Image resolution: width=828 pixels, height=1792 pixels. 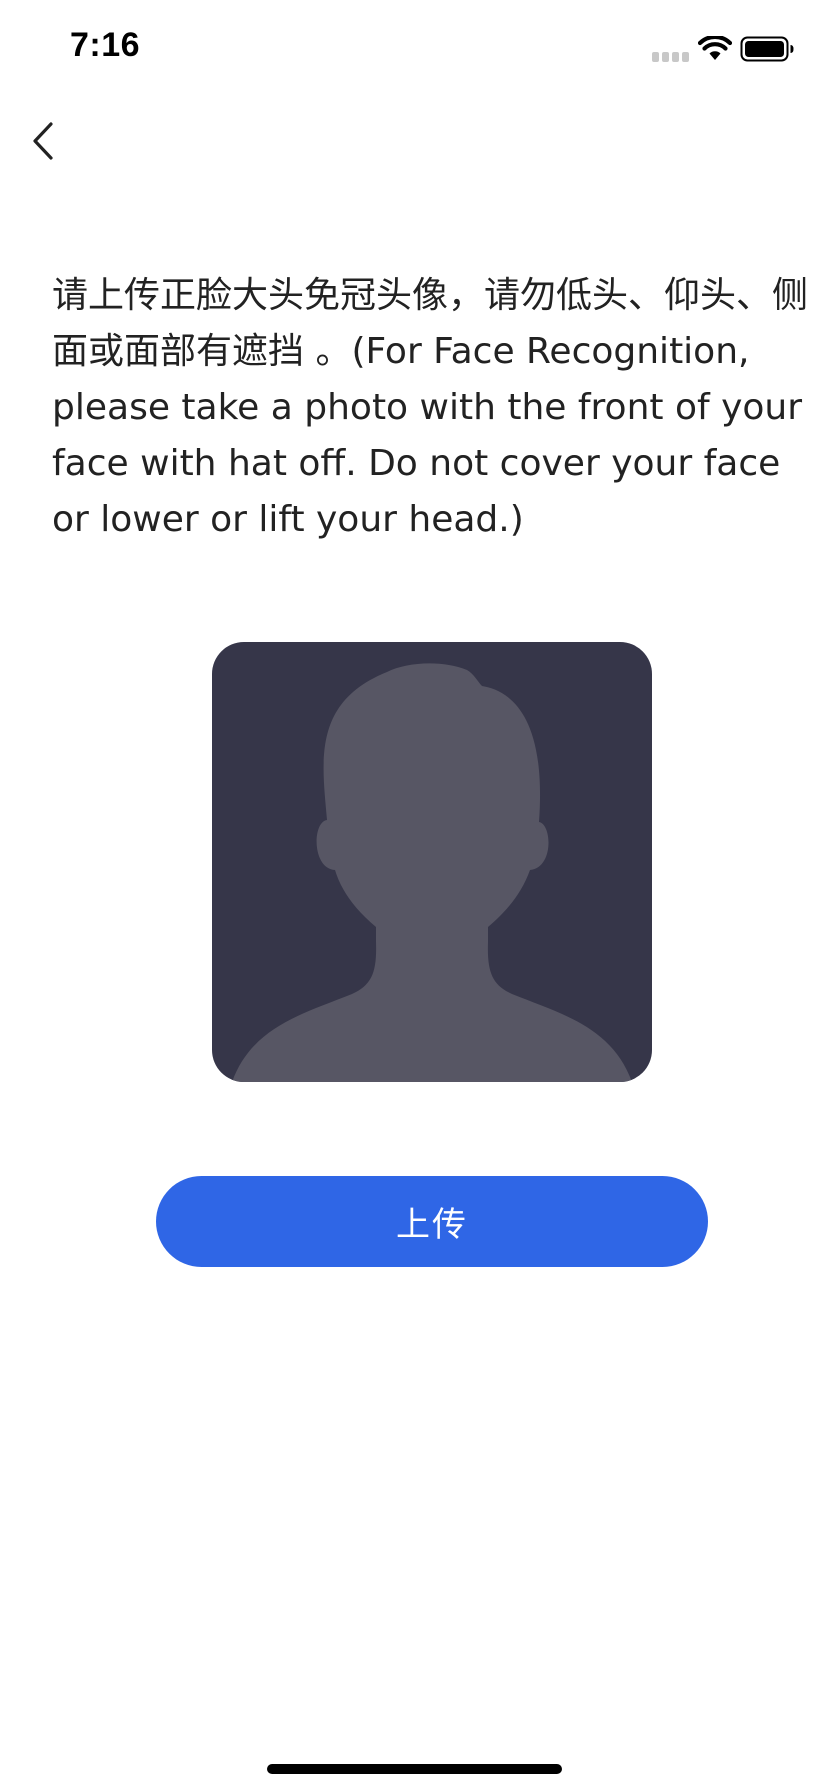 I want to click on back-button, so click(x=43, y=141).